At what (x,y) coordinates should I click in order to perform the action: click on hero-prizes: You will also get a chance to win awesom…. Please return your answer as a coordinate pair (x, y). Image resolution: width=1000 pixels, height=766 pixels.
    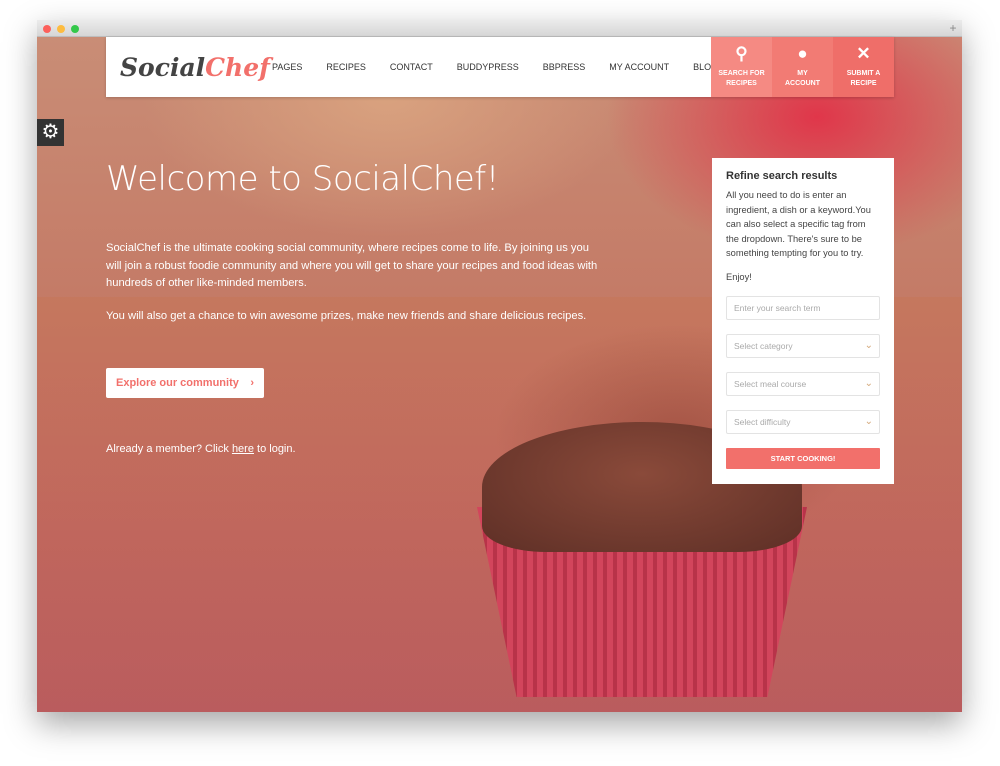
    Looking at the image, I should click on (346, 316).